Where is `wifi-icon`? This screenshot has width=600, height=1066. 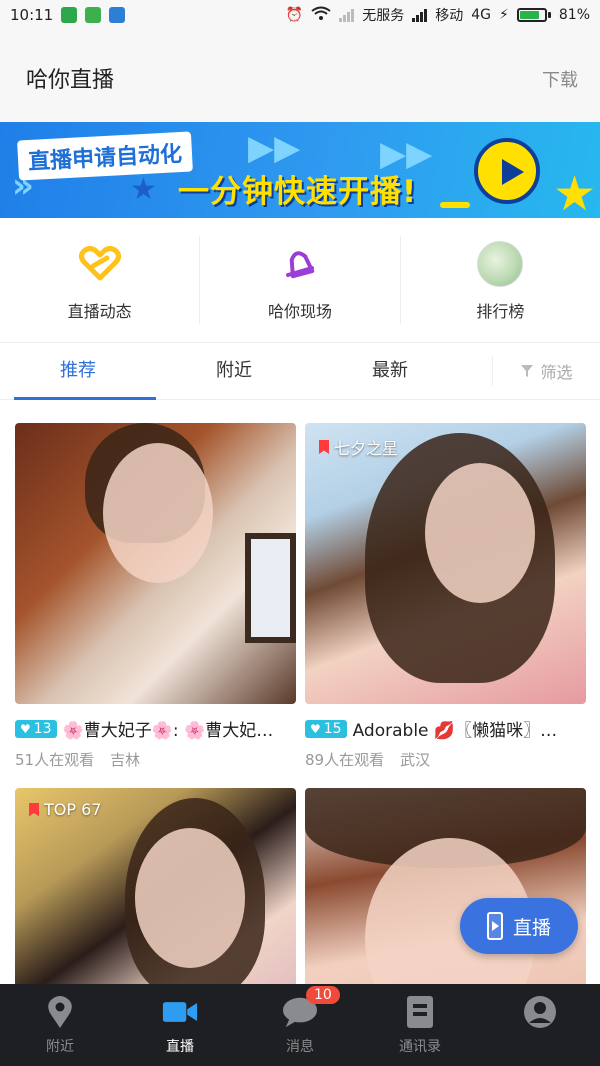 wifi-icon is located at coordinates (321, 15).